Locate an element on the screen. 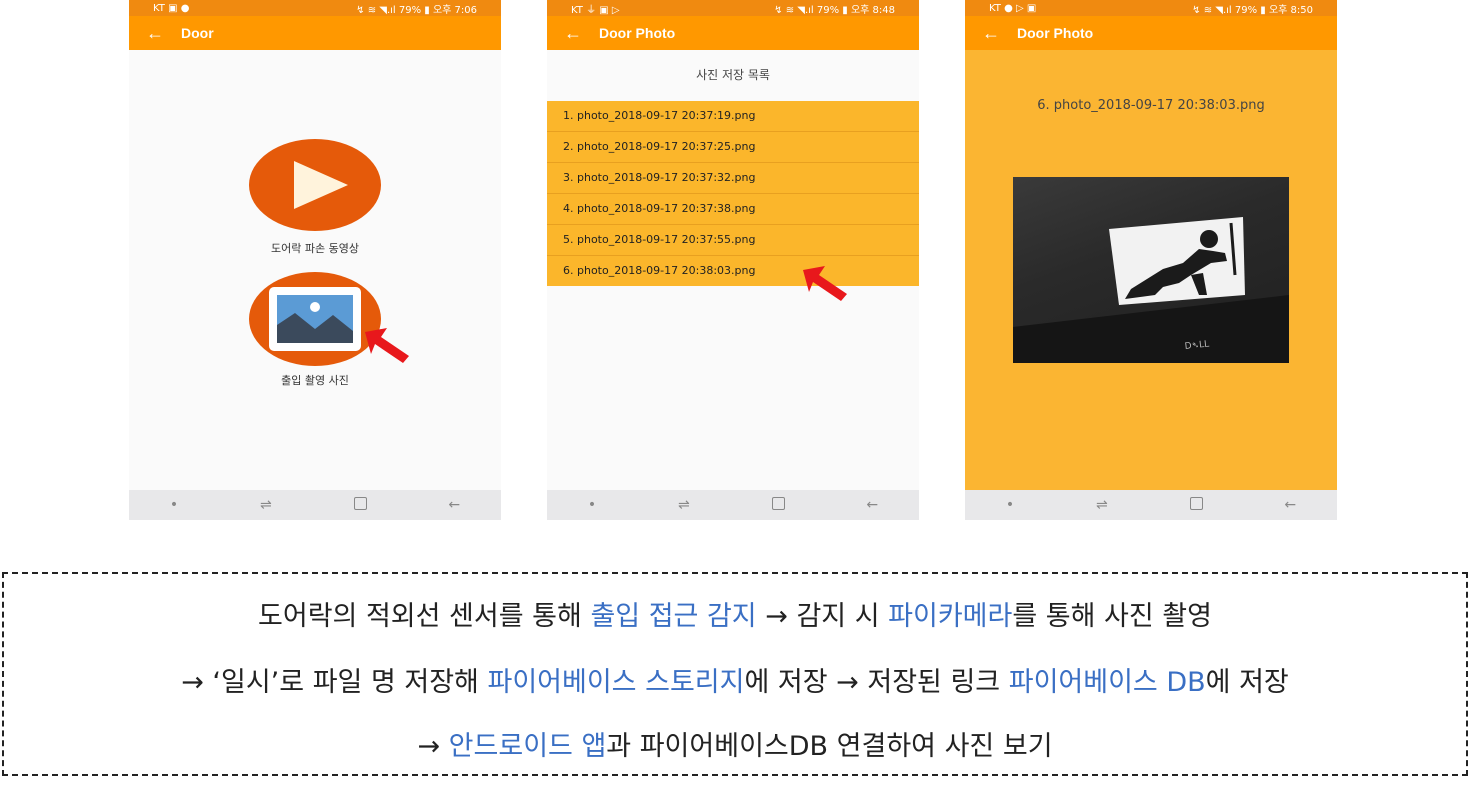 The height and width of the screenshot is (791, 1472). status-left: KT ▣ ● is located at coordinates (171, 8).